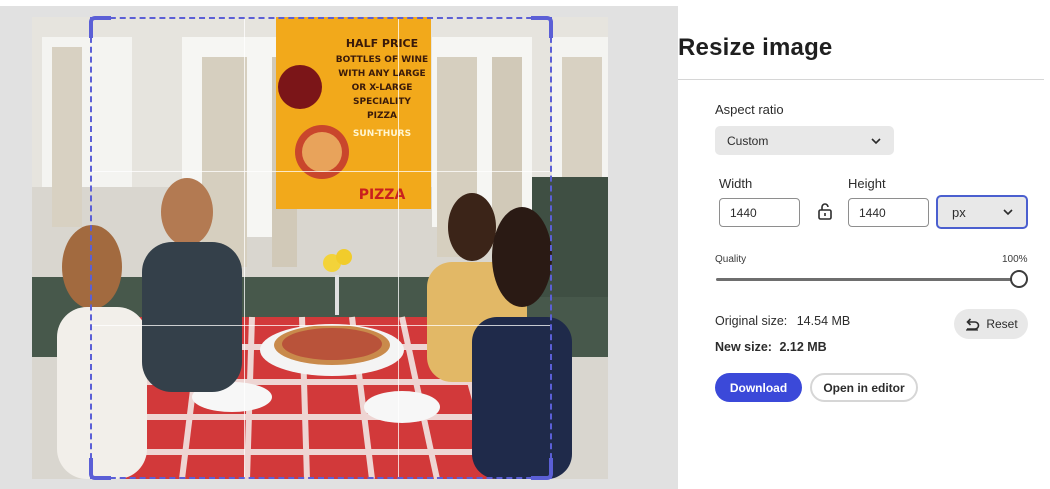 The height and width of the screenshot is (489, 1050). Describe the element at coordinates (1002, 324) in the screenshot. I see `reset-label: Reset` at that location.